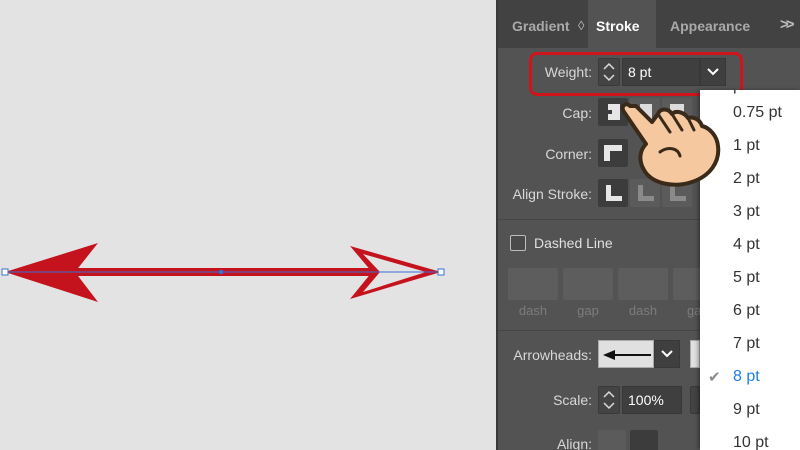 The height and width of the screenshot is (450, 800). Describe the element at coordinates (750, 212) in the screenshot. I see `dropdown-option: 3 pt` at that location.